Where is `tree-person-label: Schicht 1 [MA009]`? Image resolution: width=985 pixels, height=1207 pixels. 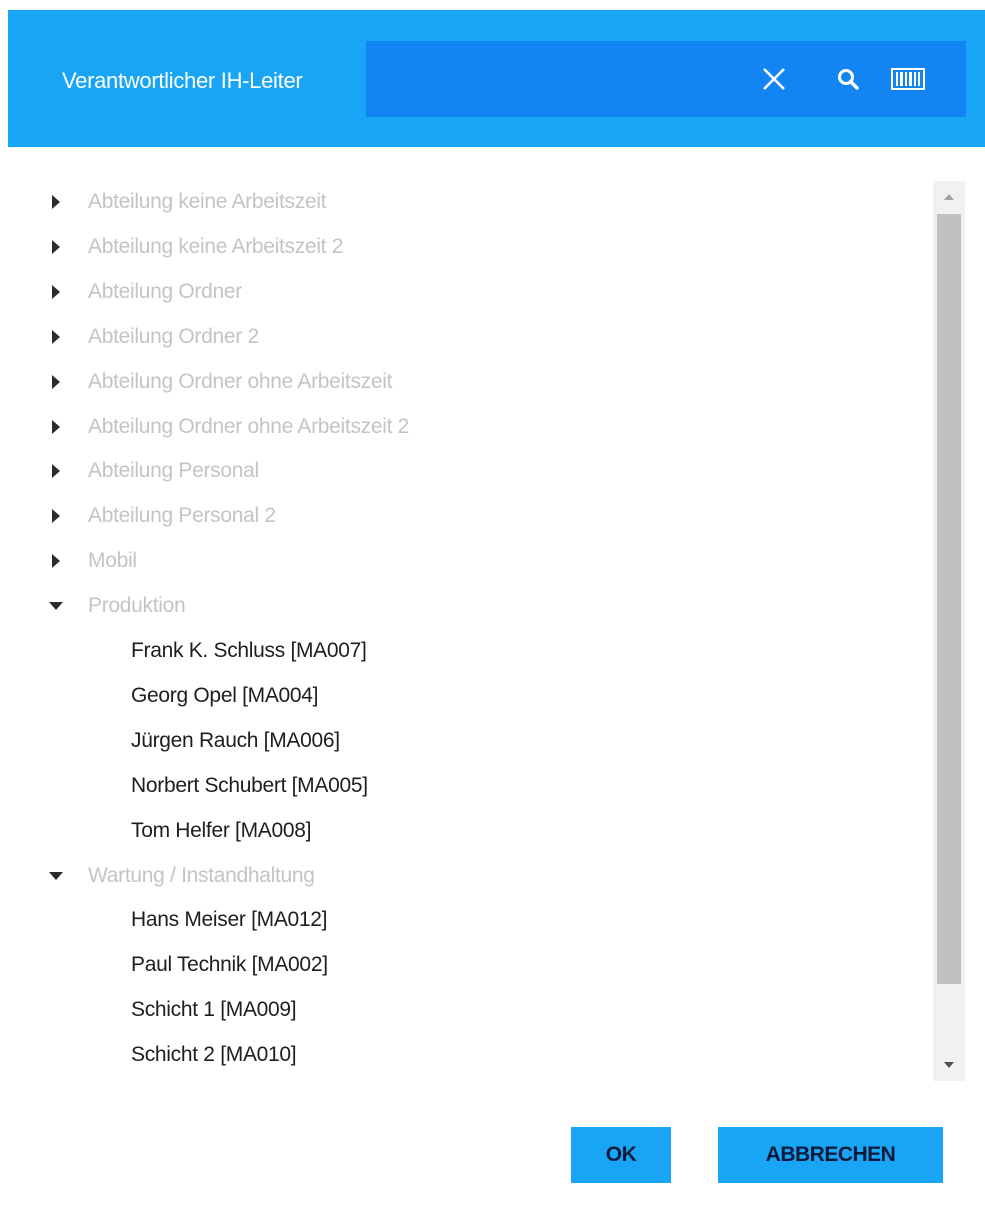
tree-person-label: Schicht 1 [MA009] is located at coordinates (214, 1010).